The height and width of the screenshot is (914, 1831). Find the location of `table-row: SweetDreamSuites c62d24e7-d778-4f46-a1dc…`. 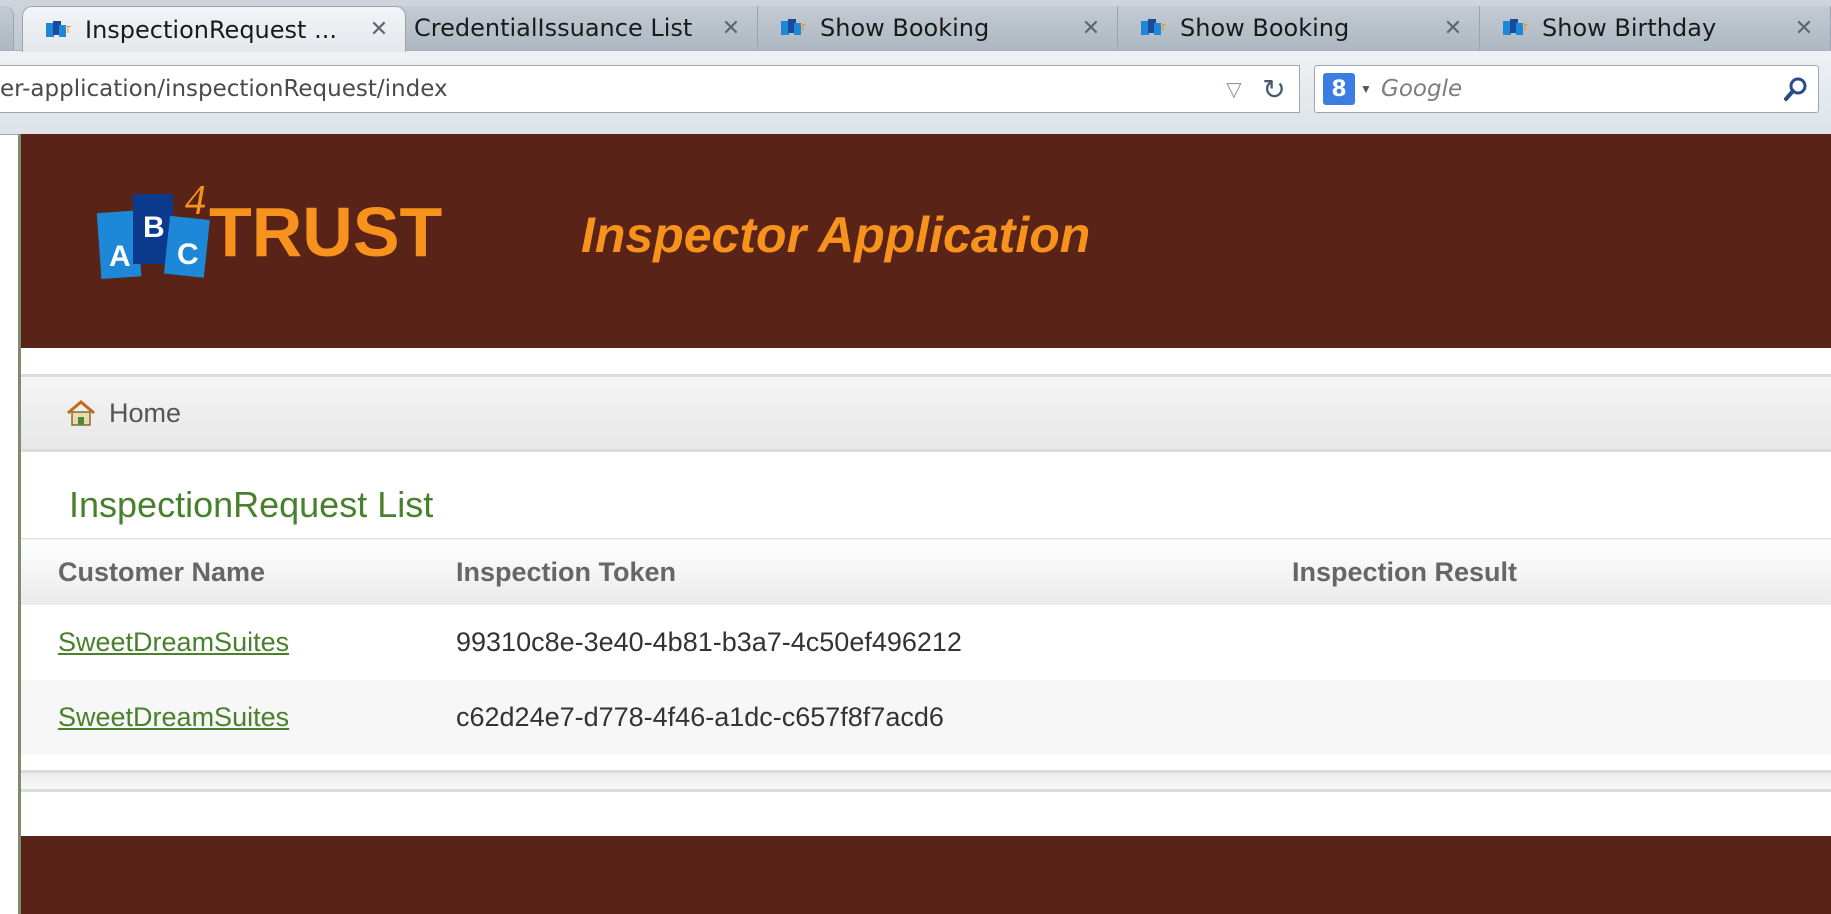

table-row: SweetDreamSuites c62d24e7-d778-4f46-a1dc… is located at coordinates (926, 717).